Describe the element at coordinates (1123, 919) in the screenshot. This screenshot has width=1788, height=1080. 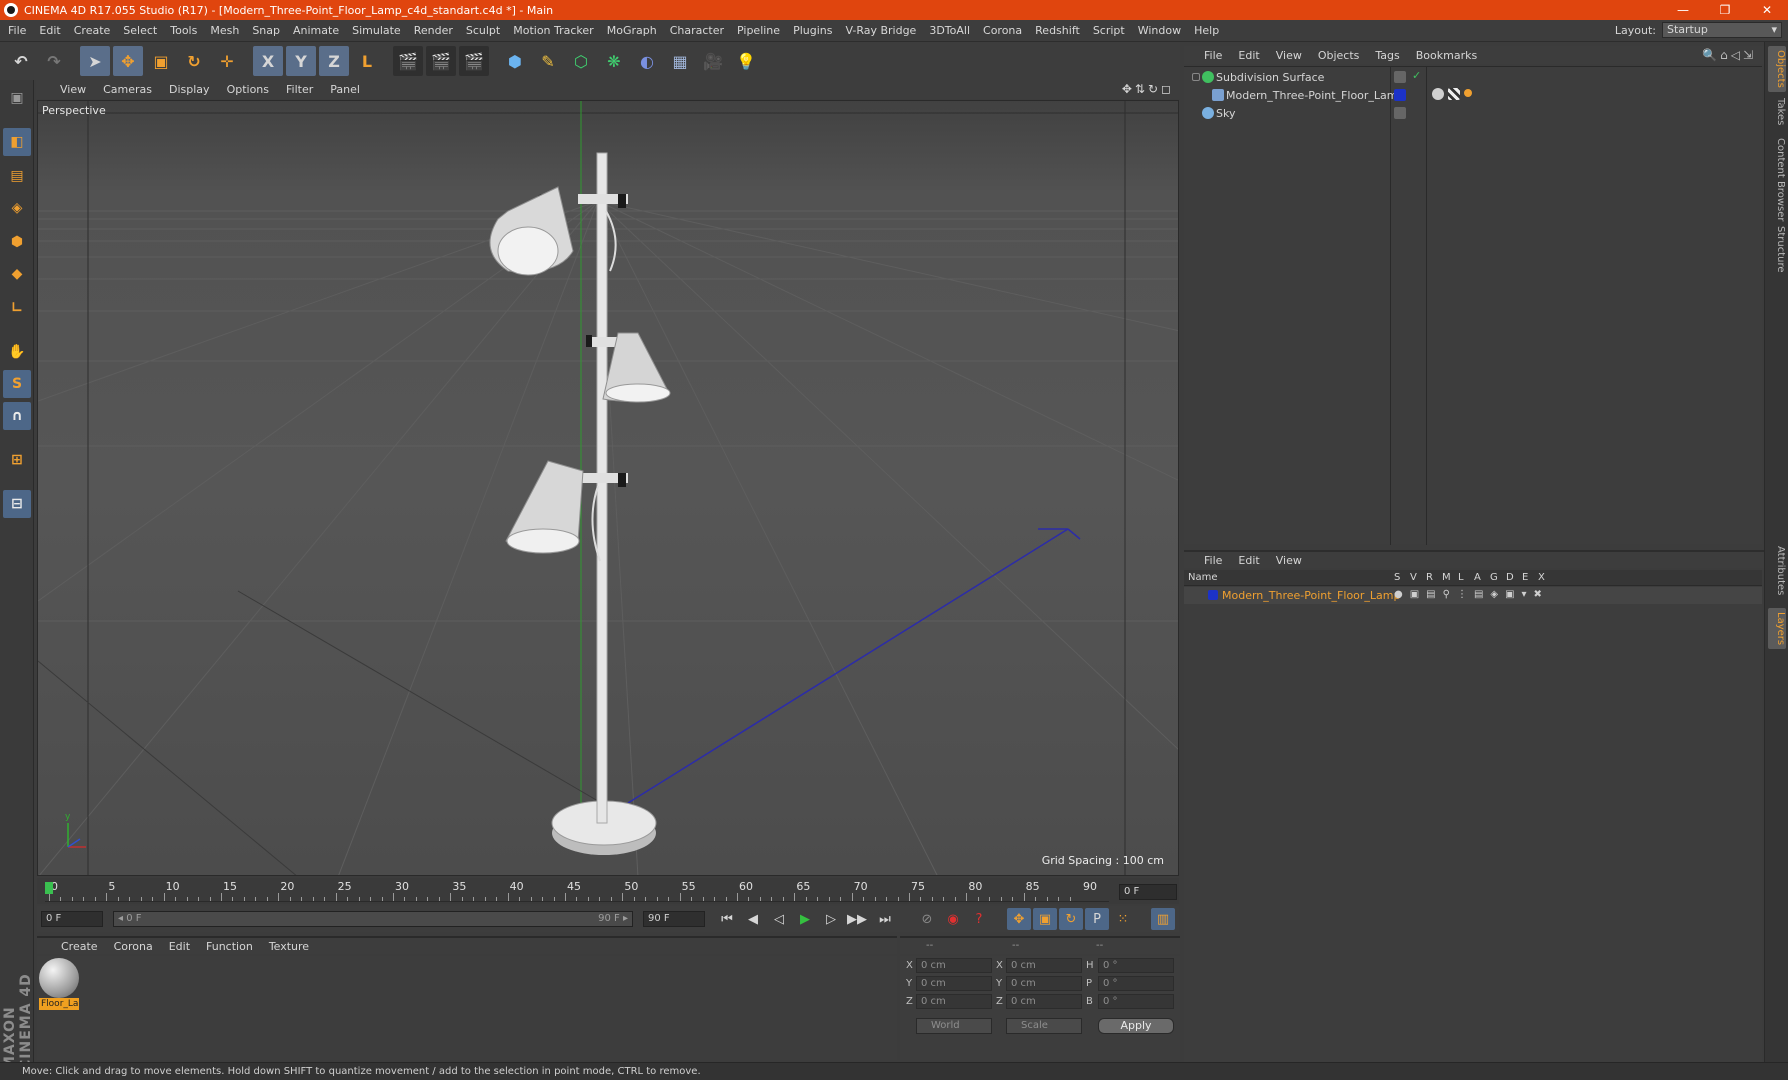
I see `record-point-level-icon: ⁙` at that location.